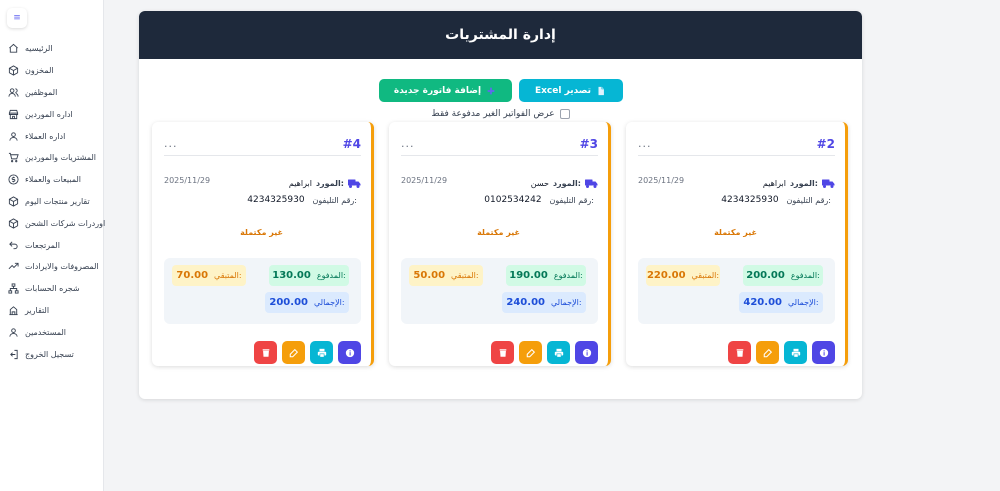  What do you see at coordinates (52, 267) in the screenshot?
I see `sidebar-item-expenses: المصروفات والايرادات` at bounding box center [52, 267].